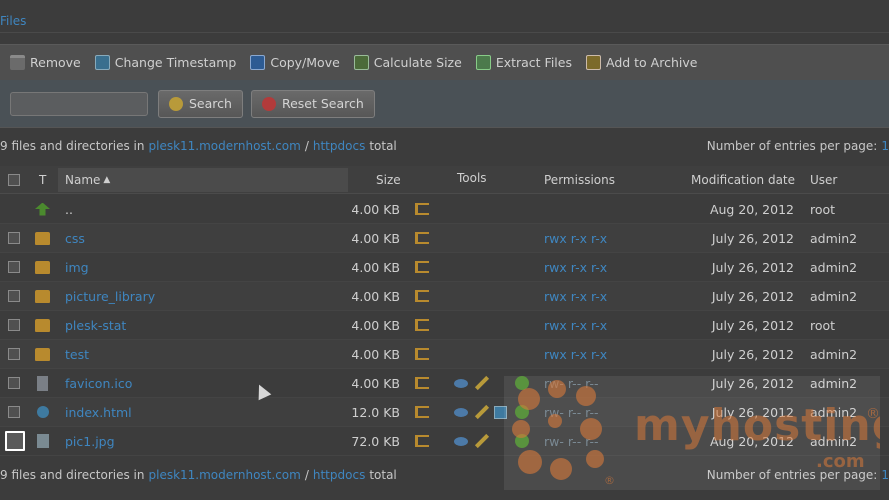 Image resolution: width=889 pixels, height=500 pixels. Describe the element at coordinates (295, 62) in the screenshot. I see `copy-move-button: Copy/Move` at that location.